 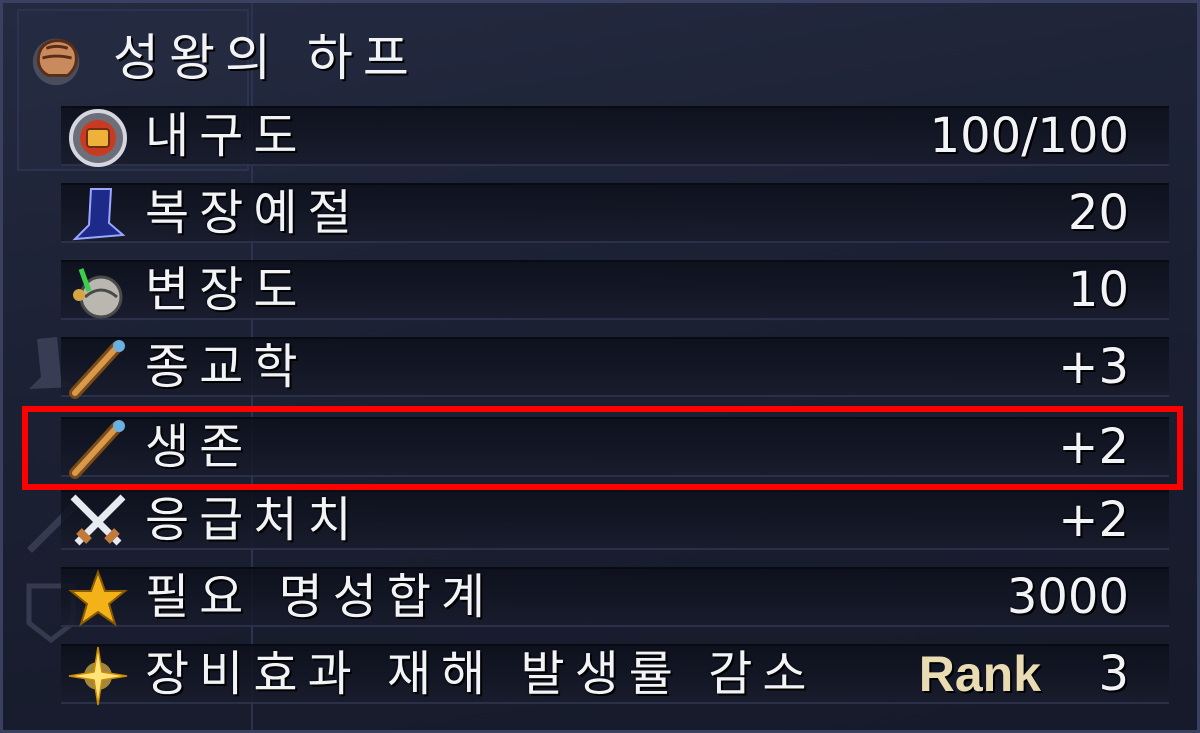 What do you see at coordinates (226, 367) in the screenshot?
I see `stat-label: 종교학` at bounding box center [226, 367].